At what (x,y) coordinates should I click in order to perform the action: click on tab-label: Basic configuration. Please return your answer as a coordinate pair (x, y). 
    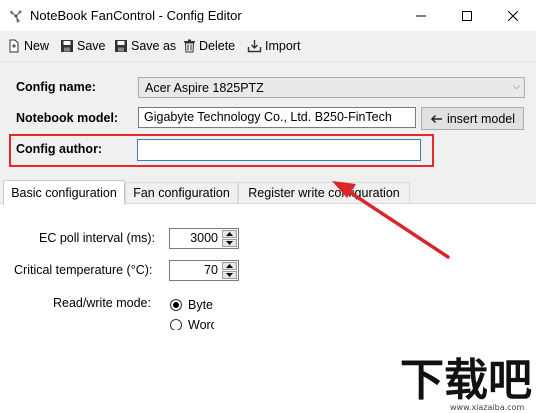
    Looking at the image, I should click on (64, 193).